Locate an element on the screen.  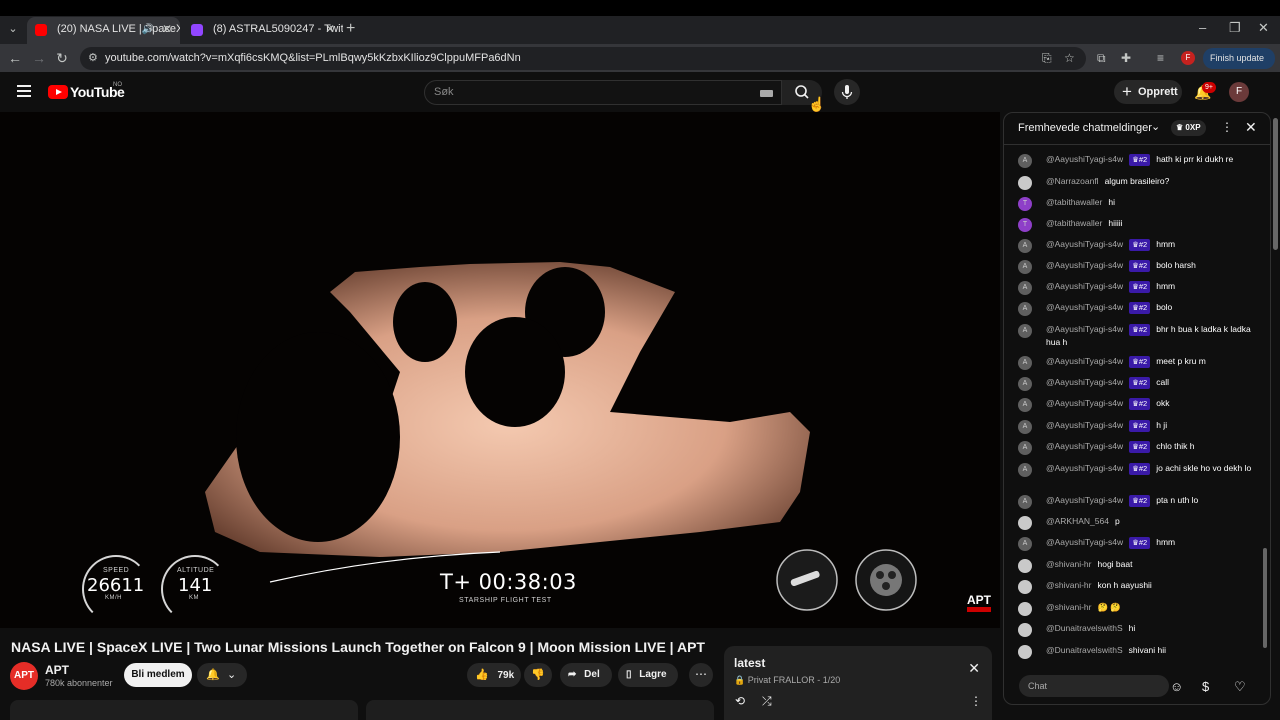
playlist-close-icon: ✕ is located at coordinates (974, 668).